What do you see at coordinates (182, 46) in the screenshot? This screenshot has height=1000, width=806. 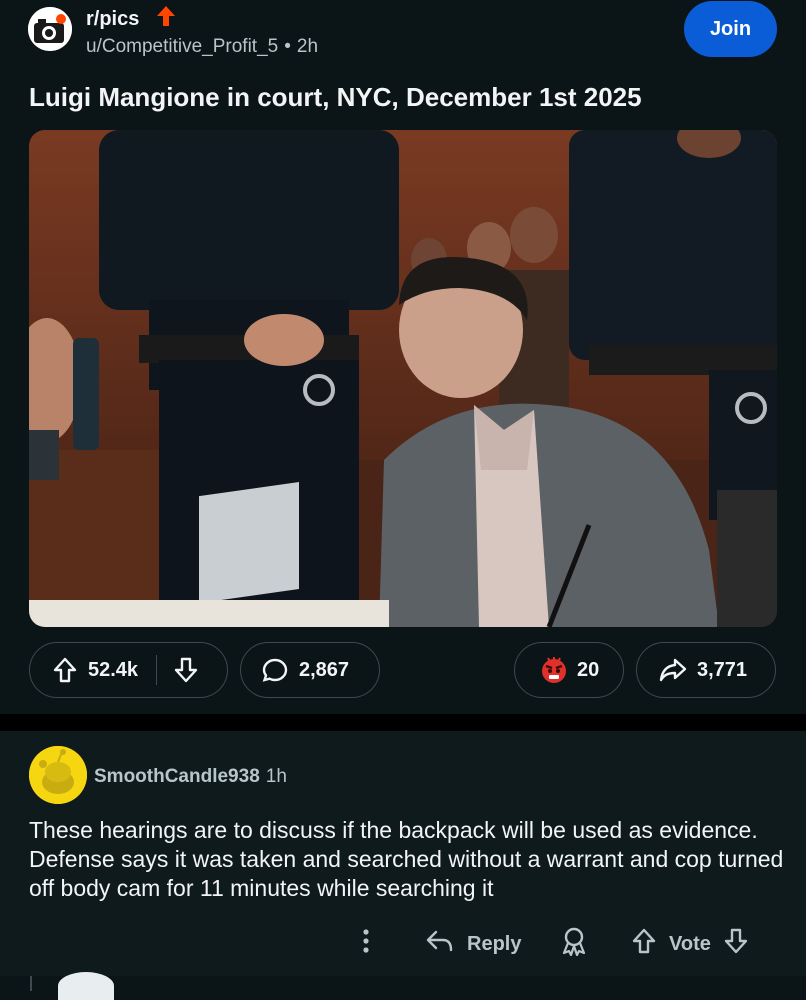 I see `author-name: u/Competitive_Profit_5` at bounding box center [182, 46].